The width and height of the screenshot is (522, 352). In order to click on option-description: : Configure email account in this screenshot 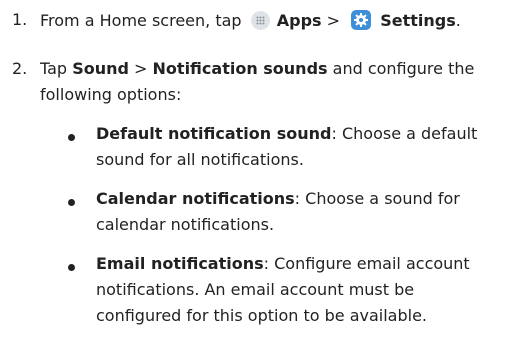, I will do `click(366, 263)`.